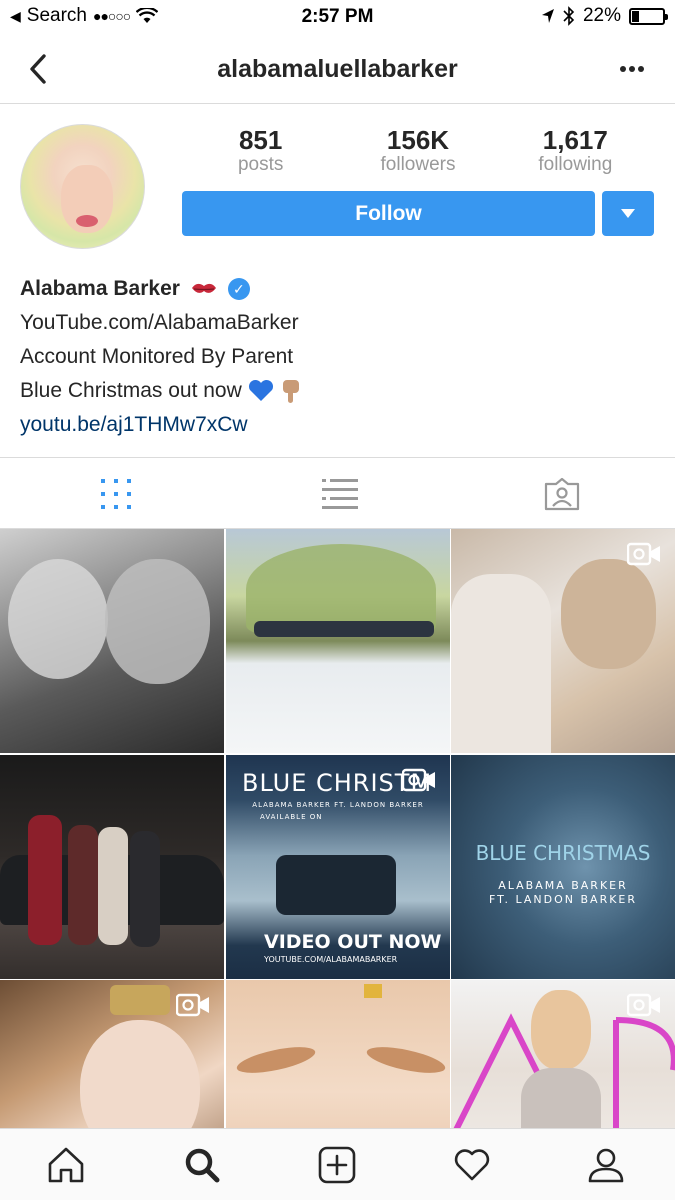  I want to click on chevron-down-icon, so click(628, 213).